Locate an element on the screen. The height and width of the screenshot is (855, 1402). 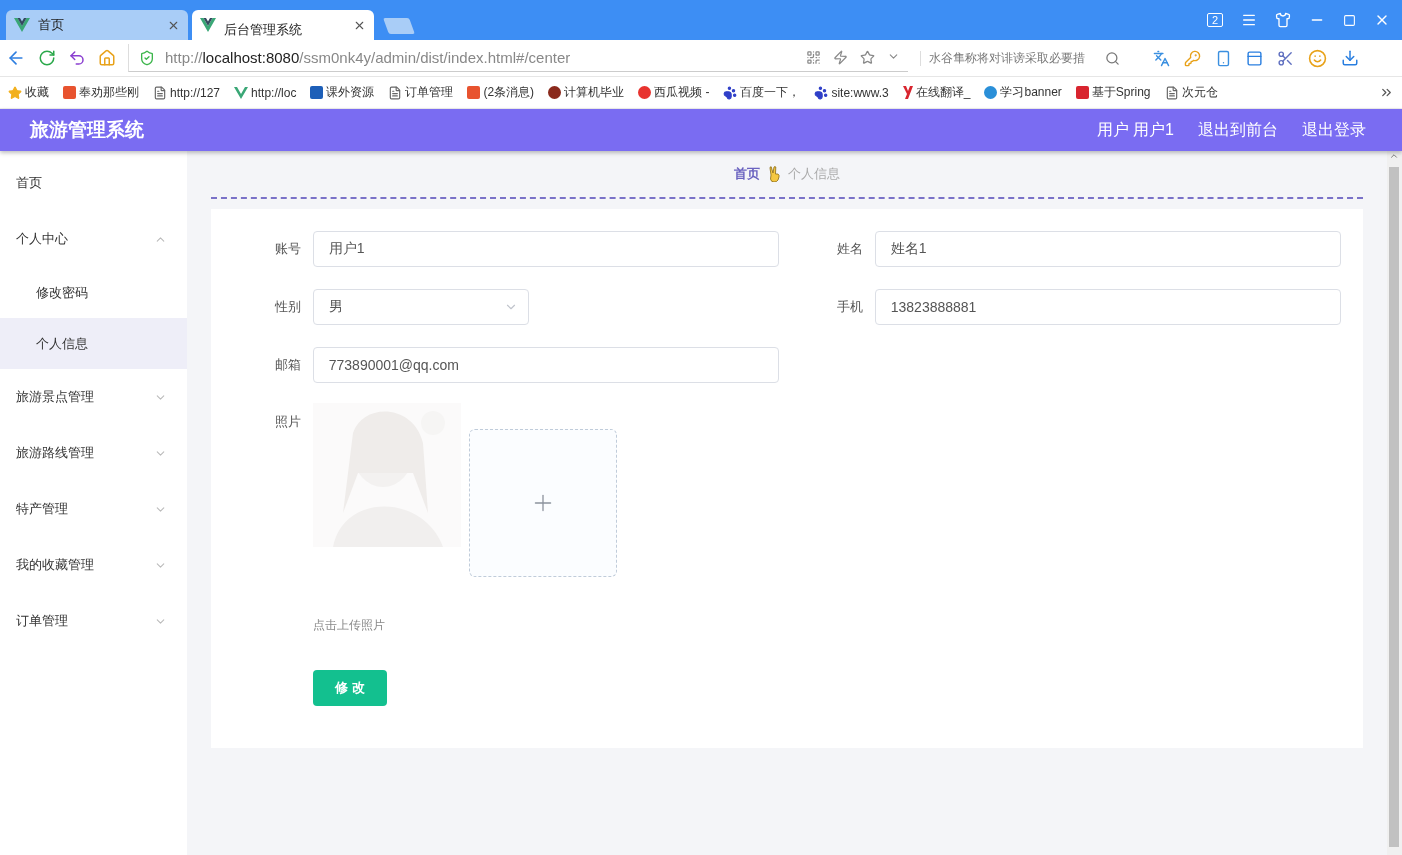
sidebar-item: 我的收藏管理 is located at coordinates (93, 565).